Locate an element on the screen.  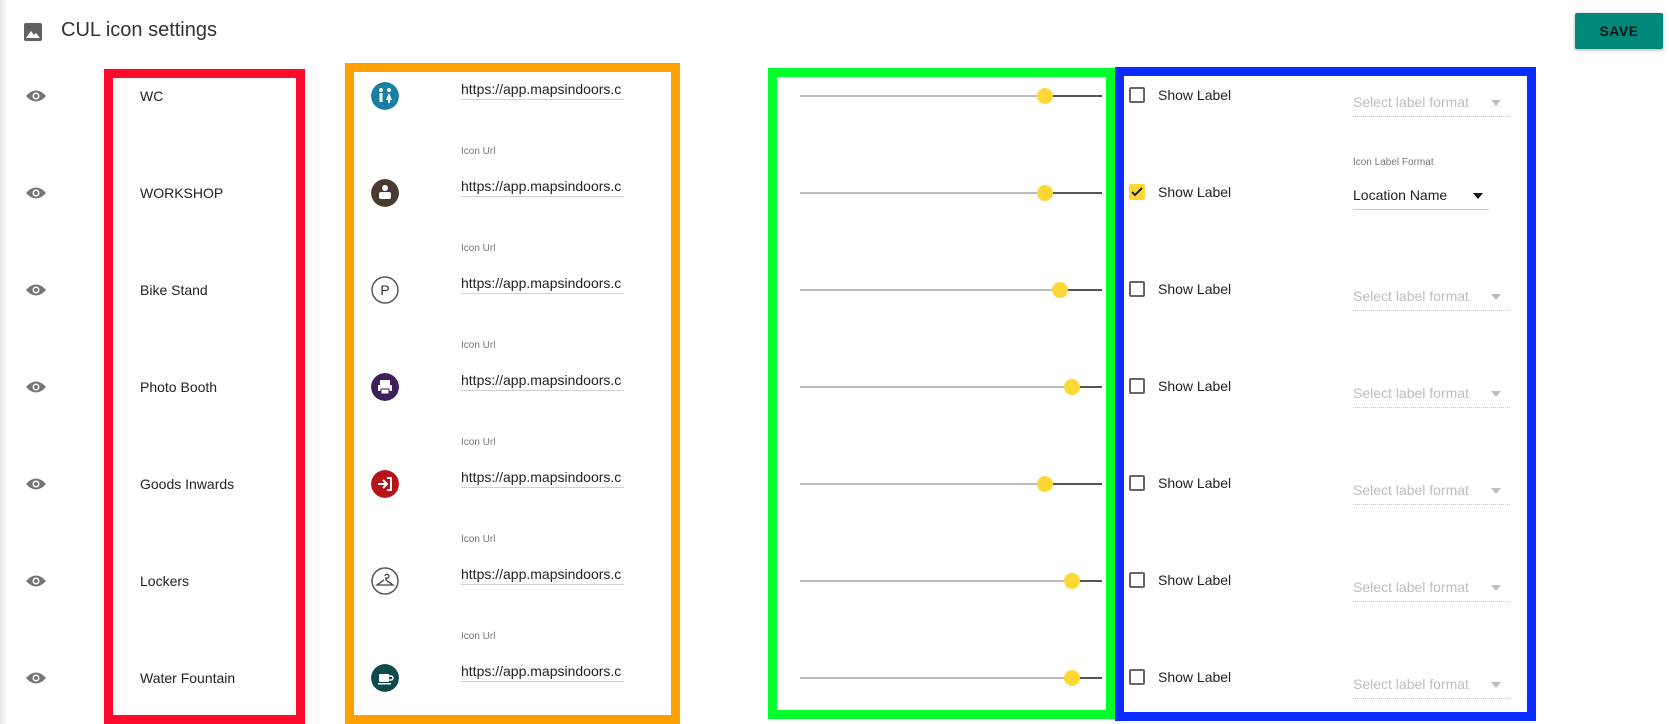
icon-label-format-label: Icon Label Format is located at coordinates (1393, 162).